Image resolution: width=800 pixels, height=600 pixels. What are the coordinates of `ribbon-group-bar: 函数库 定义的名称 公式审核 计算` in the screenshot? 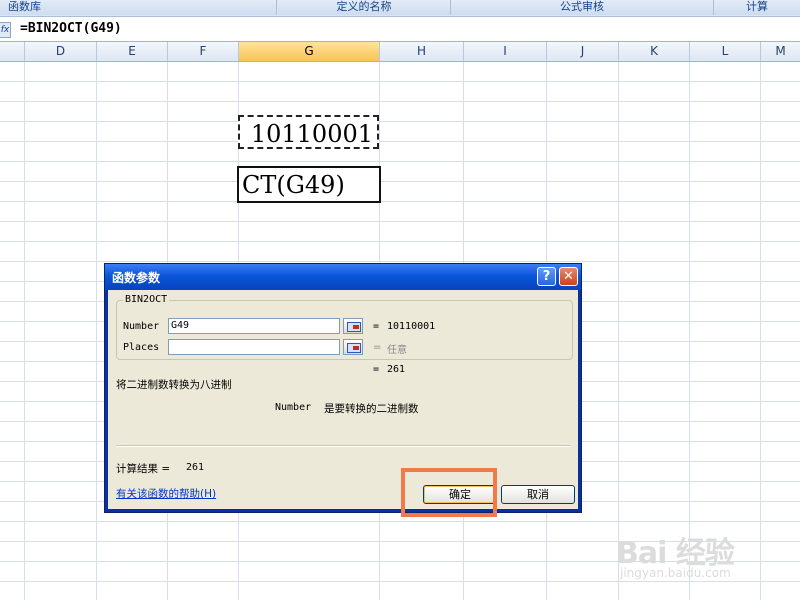 It's located at (400, 8).